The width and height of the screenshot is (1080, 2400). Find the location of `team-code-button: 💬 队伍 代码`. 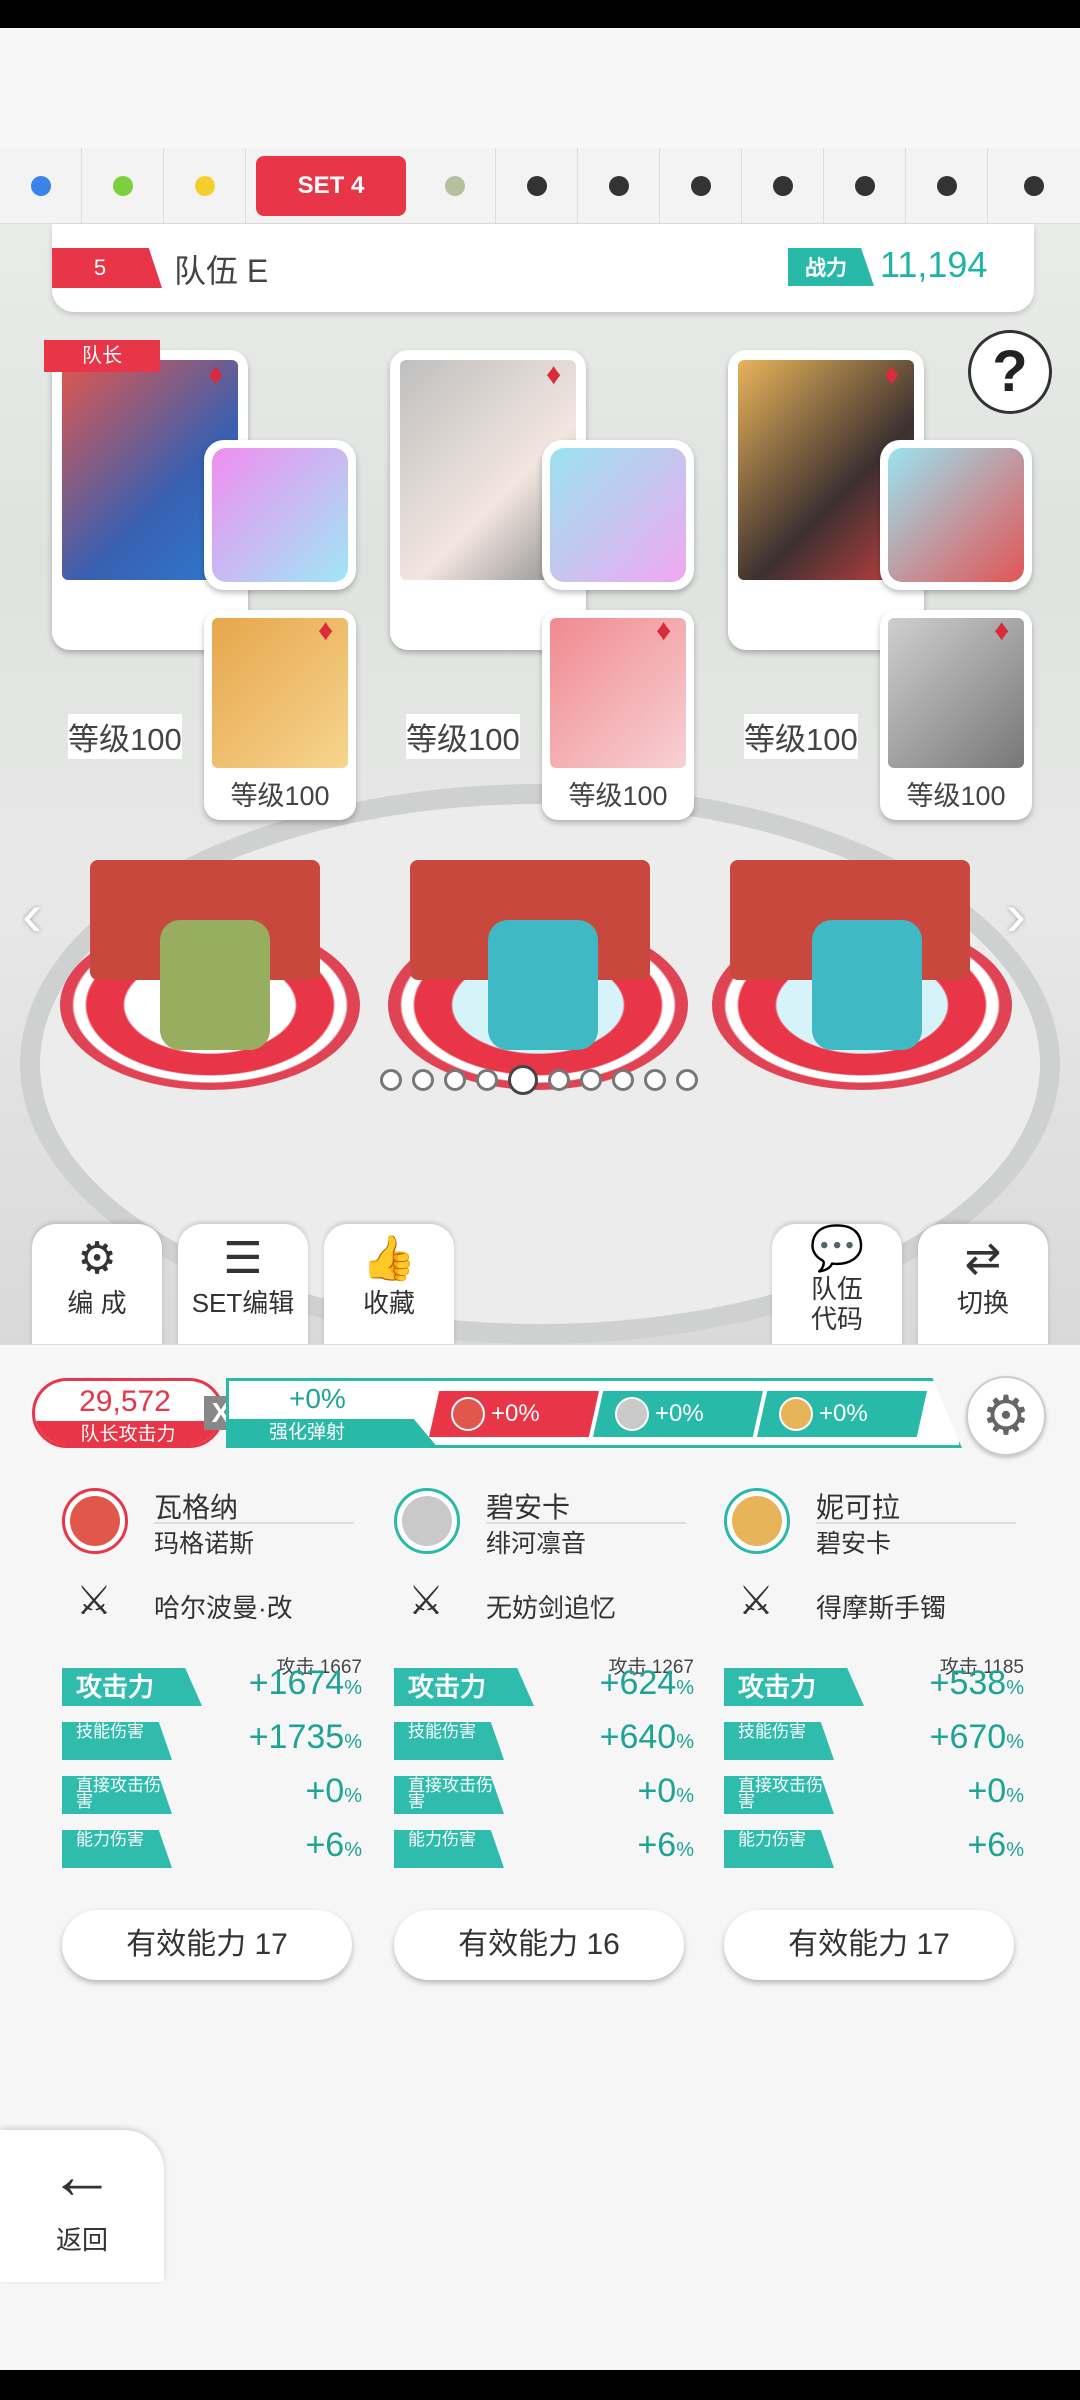

team-code-button: 💬 队伍 代码 is located at coordinates (837, 1286).